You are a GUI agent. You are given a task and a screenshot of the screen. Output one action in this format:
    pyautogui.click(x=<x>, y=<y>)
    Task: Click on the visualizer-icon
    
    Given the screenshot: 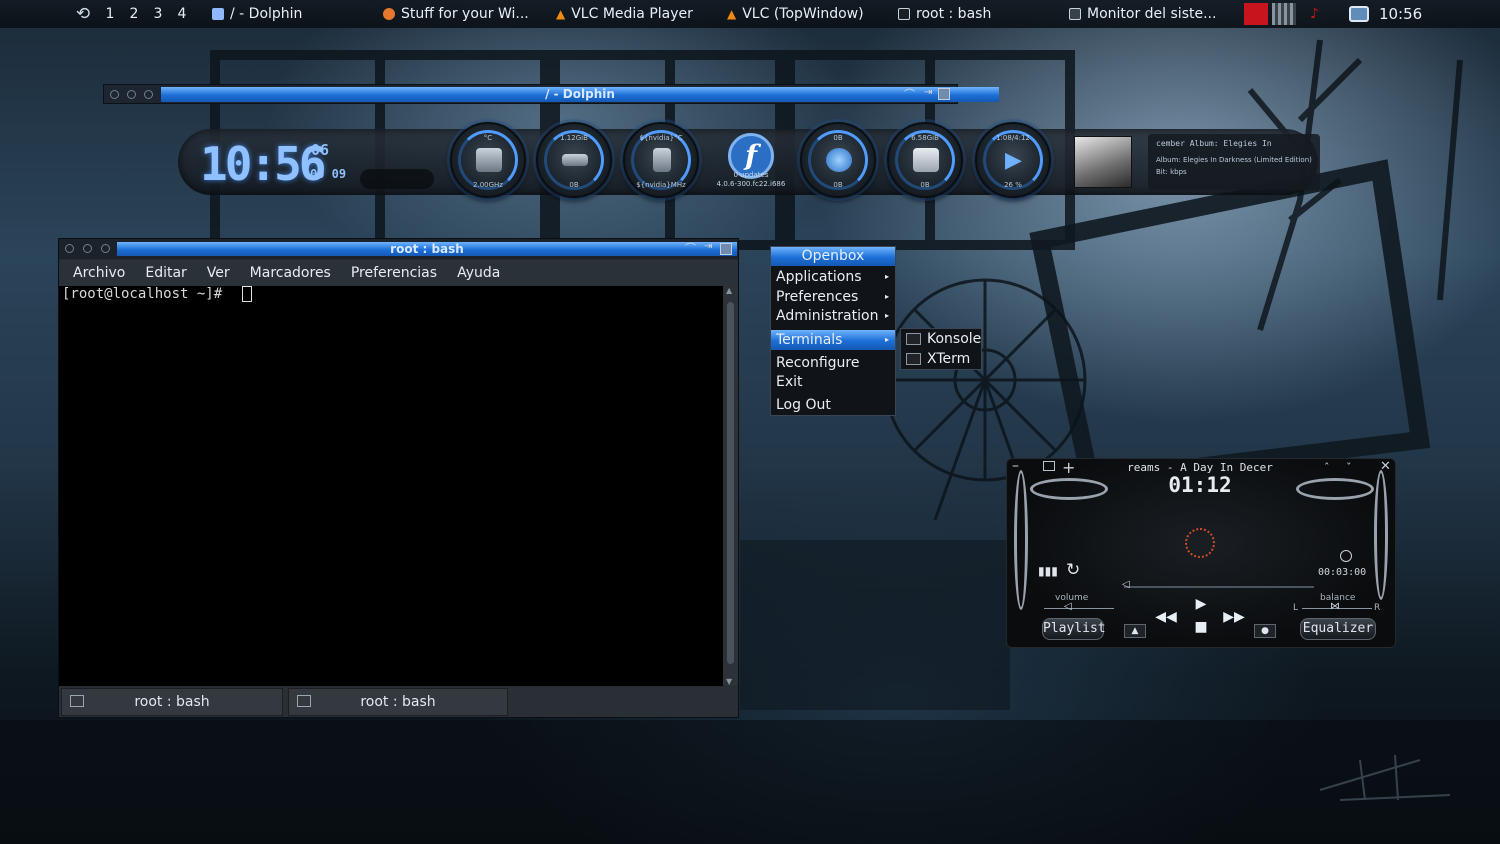 What is the action you would take?
    pyautogui.click(x=1200, y=543)
    